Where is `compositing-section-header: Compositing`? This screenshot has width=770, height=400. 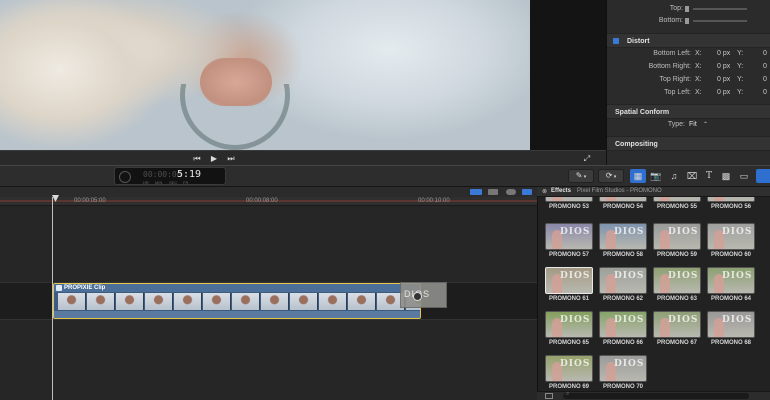
compositing-section-header: Compositing is located at coordinates (688, 143).